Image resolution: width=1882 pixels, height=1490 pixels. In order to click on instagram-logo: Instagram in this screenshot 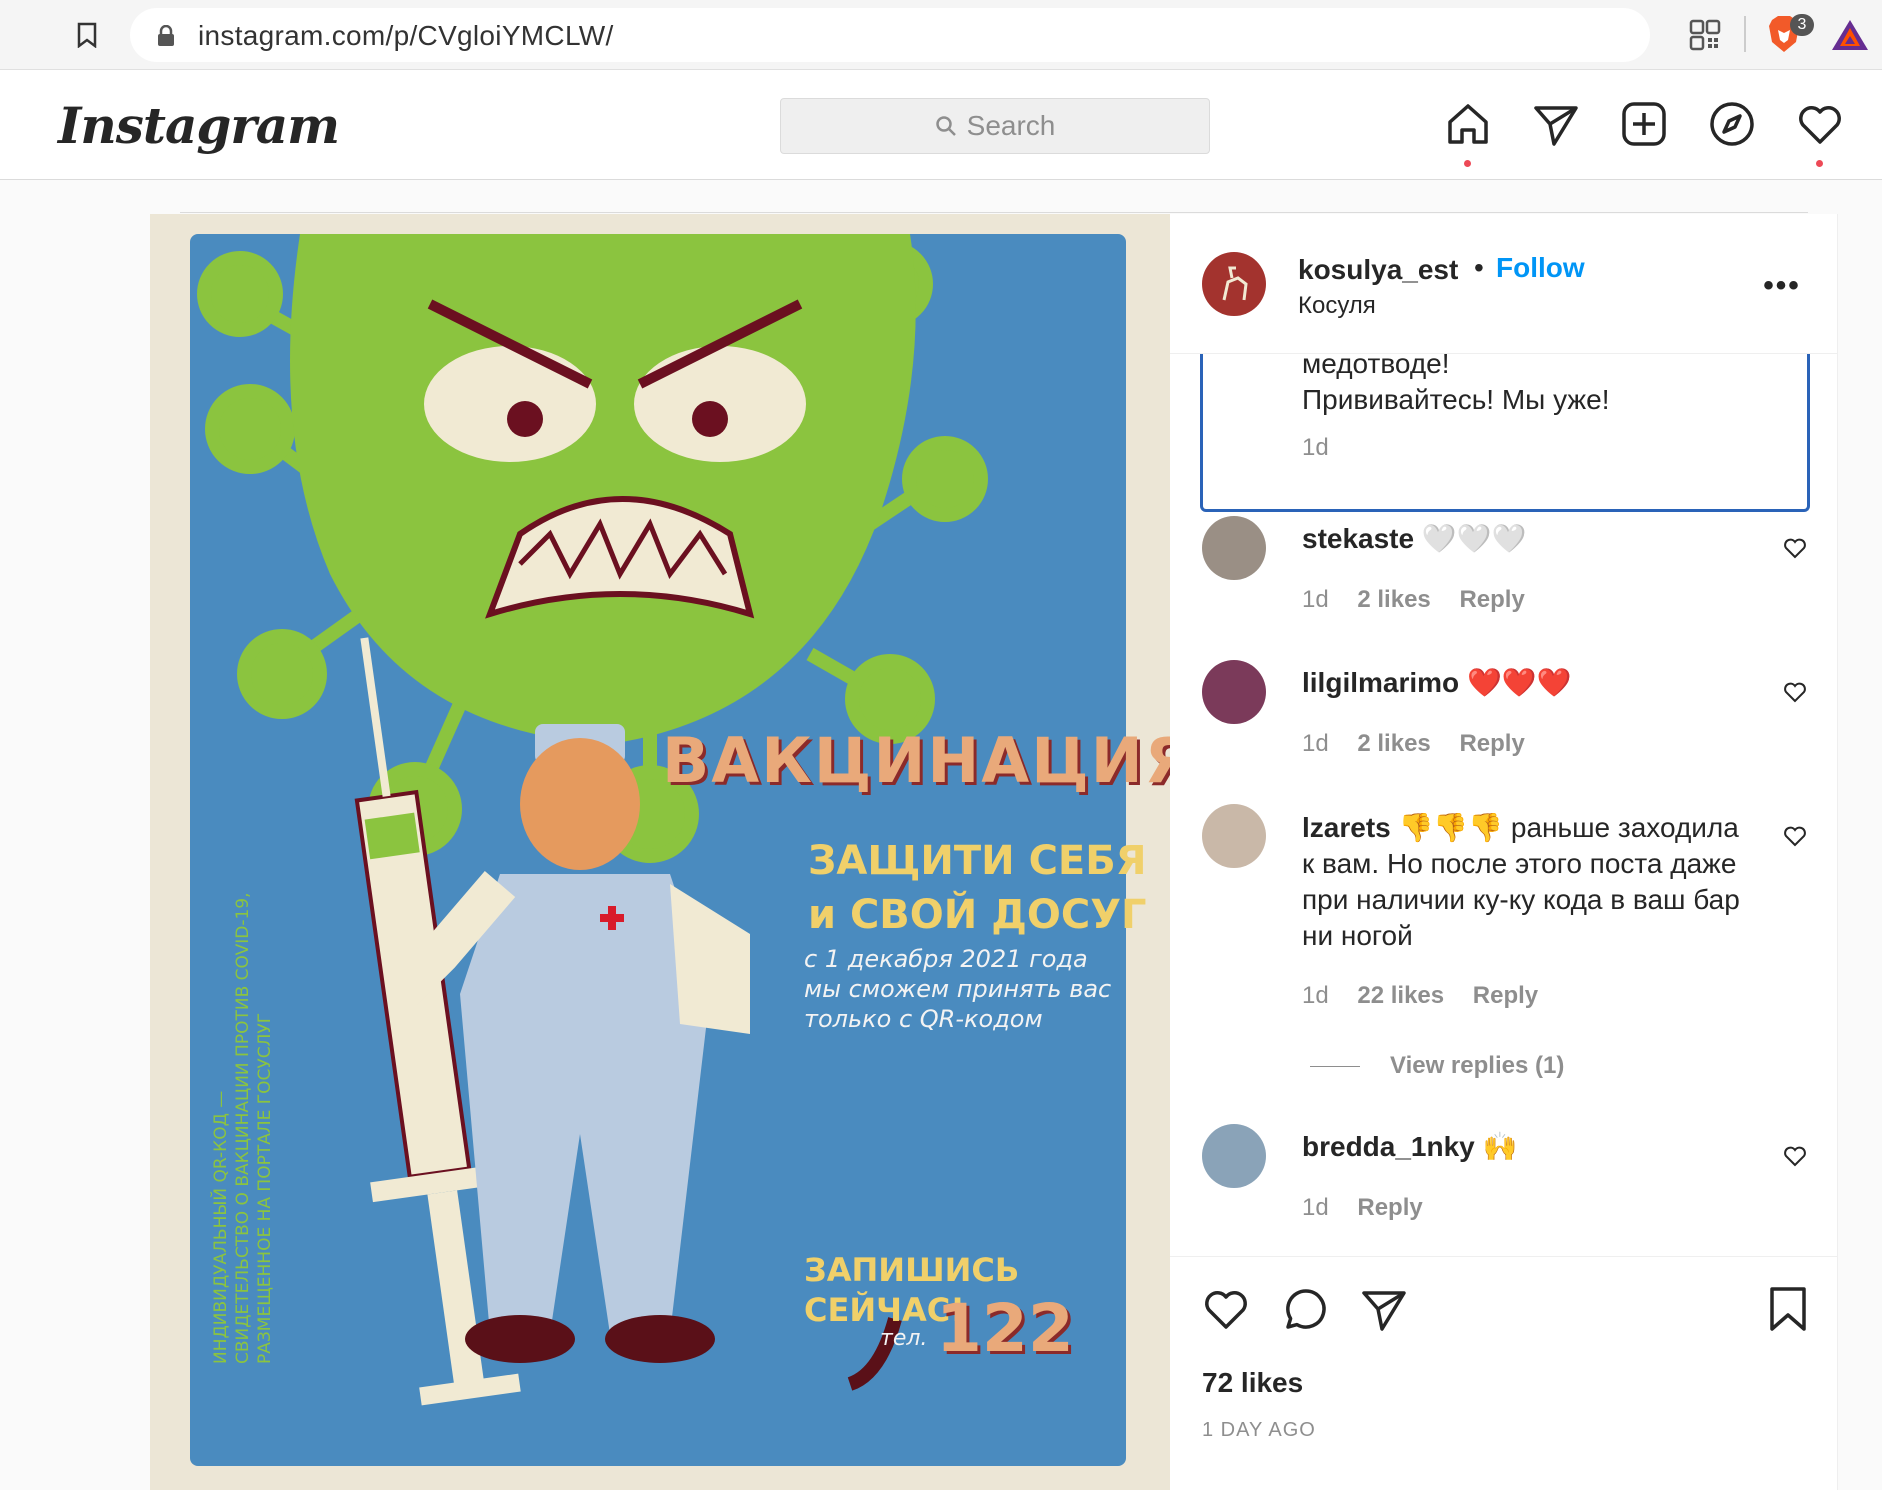, I will do `click(199, 125)`.